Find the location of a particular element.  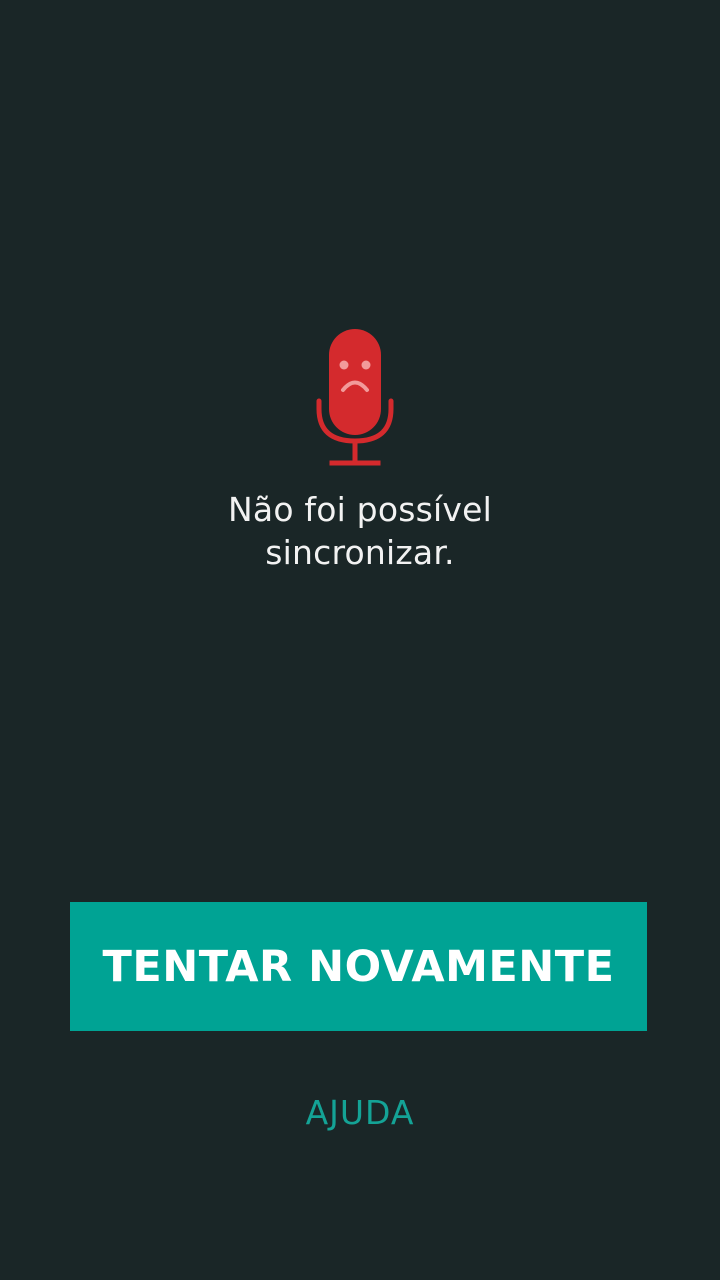

help-link: AJUDA is located at coordinates (360, 1113).